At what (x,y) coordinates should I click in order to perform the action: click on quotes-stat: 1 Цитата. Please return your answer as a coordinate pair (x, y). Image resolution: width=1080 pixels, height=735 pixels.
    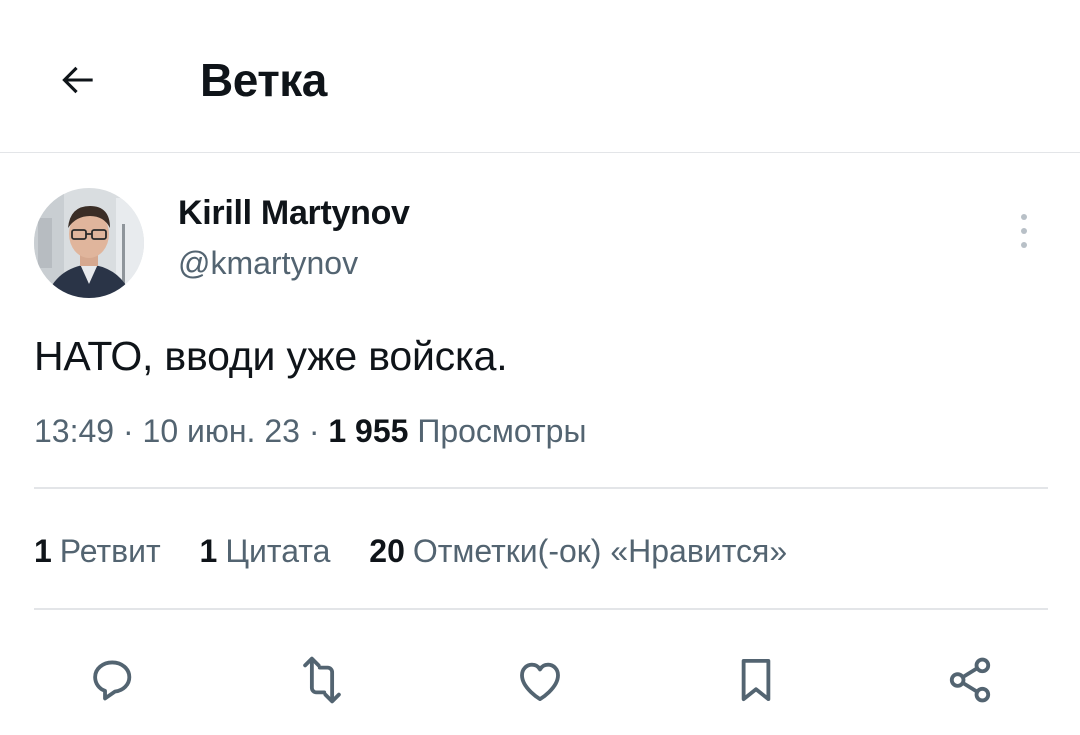
    Looking at the image, I should click on (265, 551).